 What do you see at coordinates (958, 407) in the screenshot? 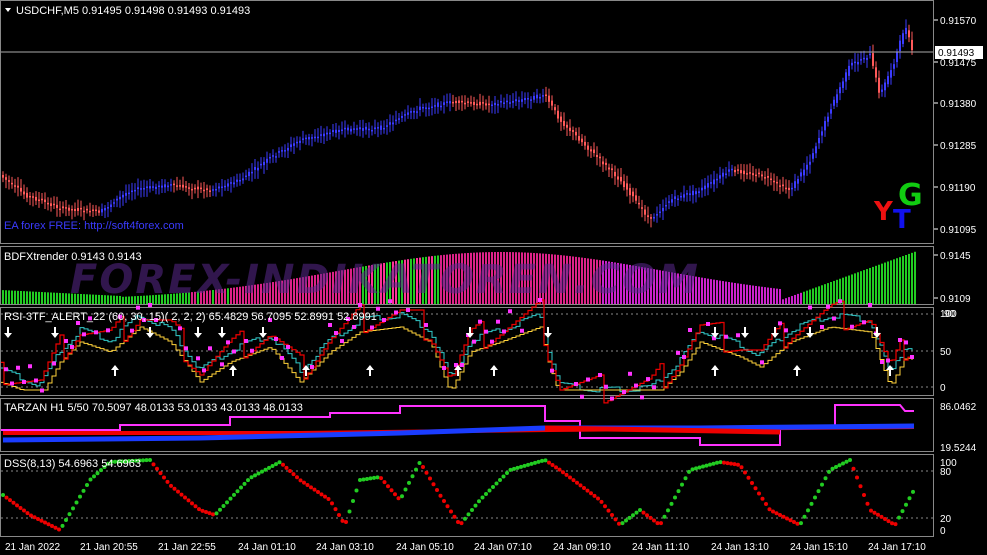
I see `tarzan-tick-label: 86.0462` at bounding box center [958, 407].